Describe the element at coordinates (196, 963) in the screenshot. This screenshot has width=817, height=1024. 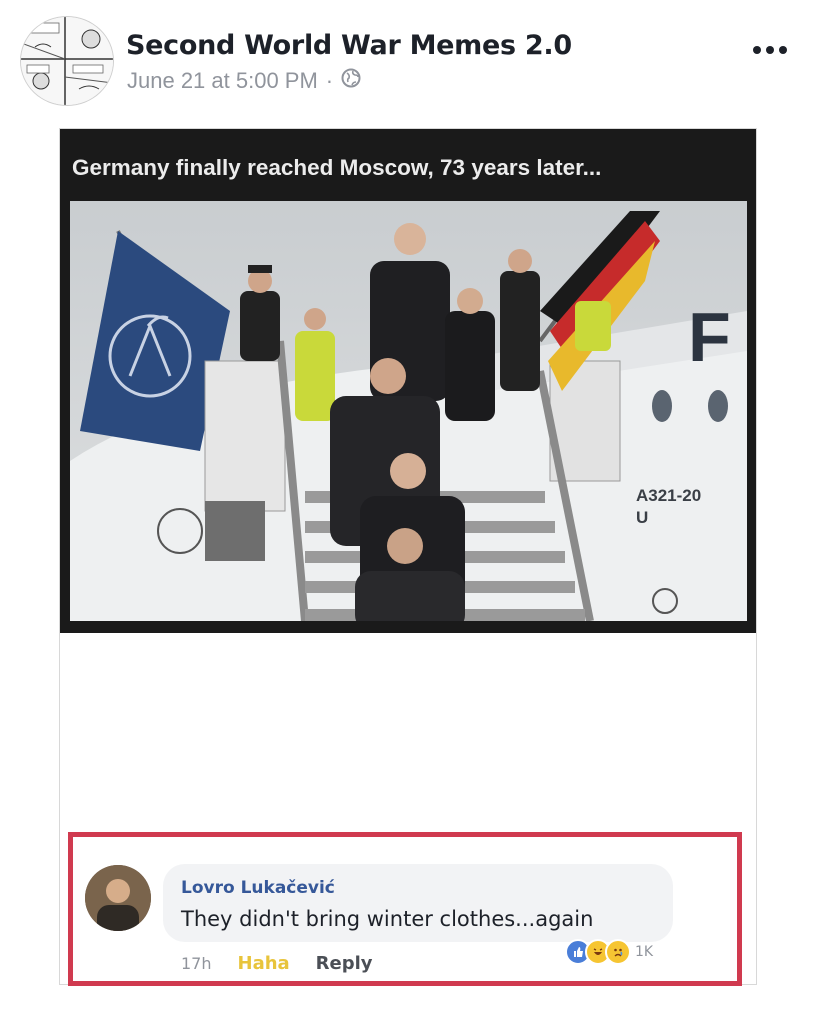
I see `comment-time: 17h` at that location.